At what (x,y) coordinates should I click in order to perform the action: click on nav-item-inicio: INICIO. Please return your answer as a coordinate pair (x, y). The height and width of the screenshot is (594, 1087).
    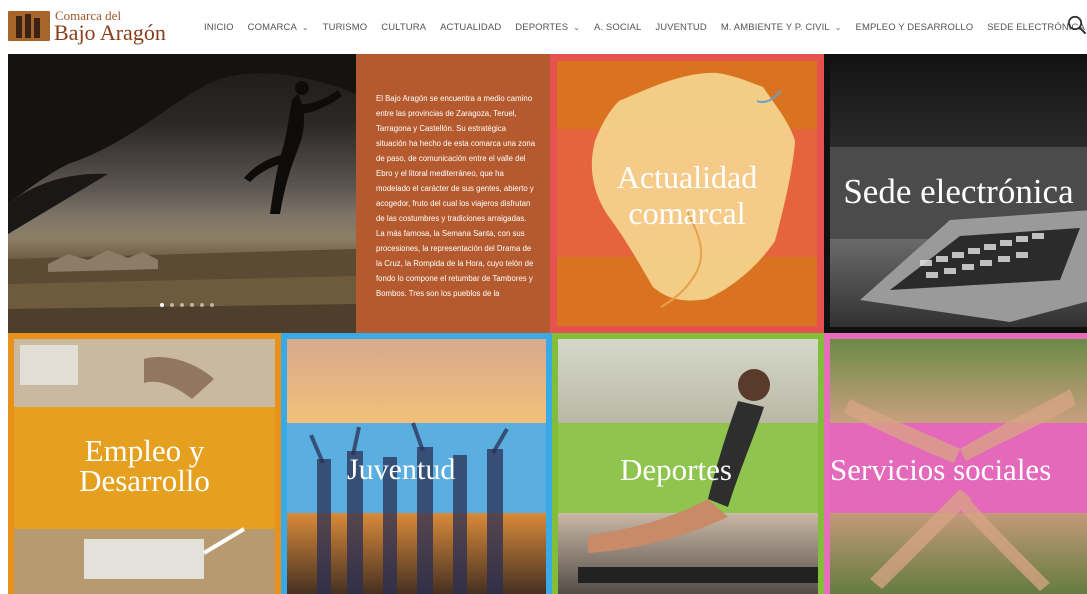
    Looking at the image, I should click on (219, 27).